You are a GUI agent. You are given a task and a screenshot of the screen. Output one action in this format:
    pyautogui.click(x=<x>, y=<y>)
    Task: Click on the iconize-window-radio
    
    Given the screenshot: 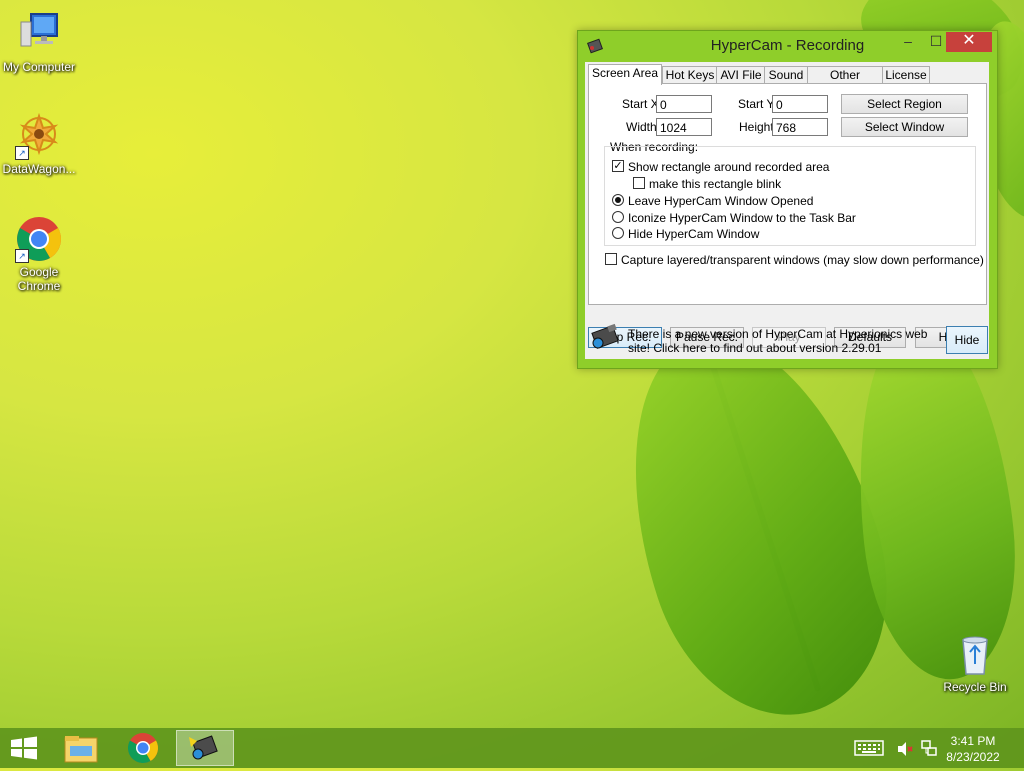 What is the action you would take?
    pyautogui.click(x=618, y=217)
    